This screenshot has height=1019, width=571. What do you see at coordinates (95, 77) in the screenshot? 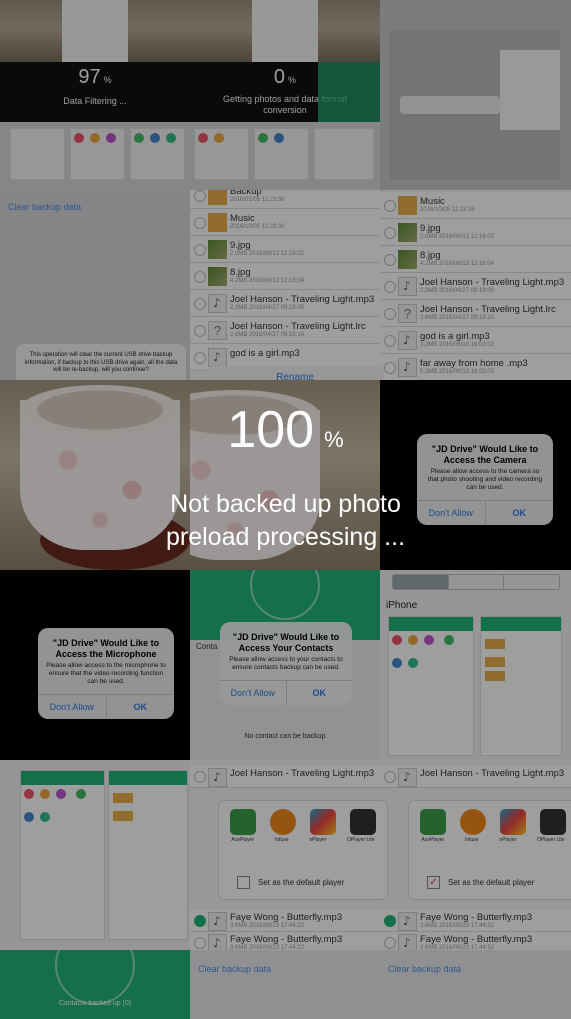
I see `progress-percent: 97%` at bounding box center [95, 77].